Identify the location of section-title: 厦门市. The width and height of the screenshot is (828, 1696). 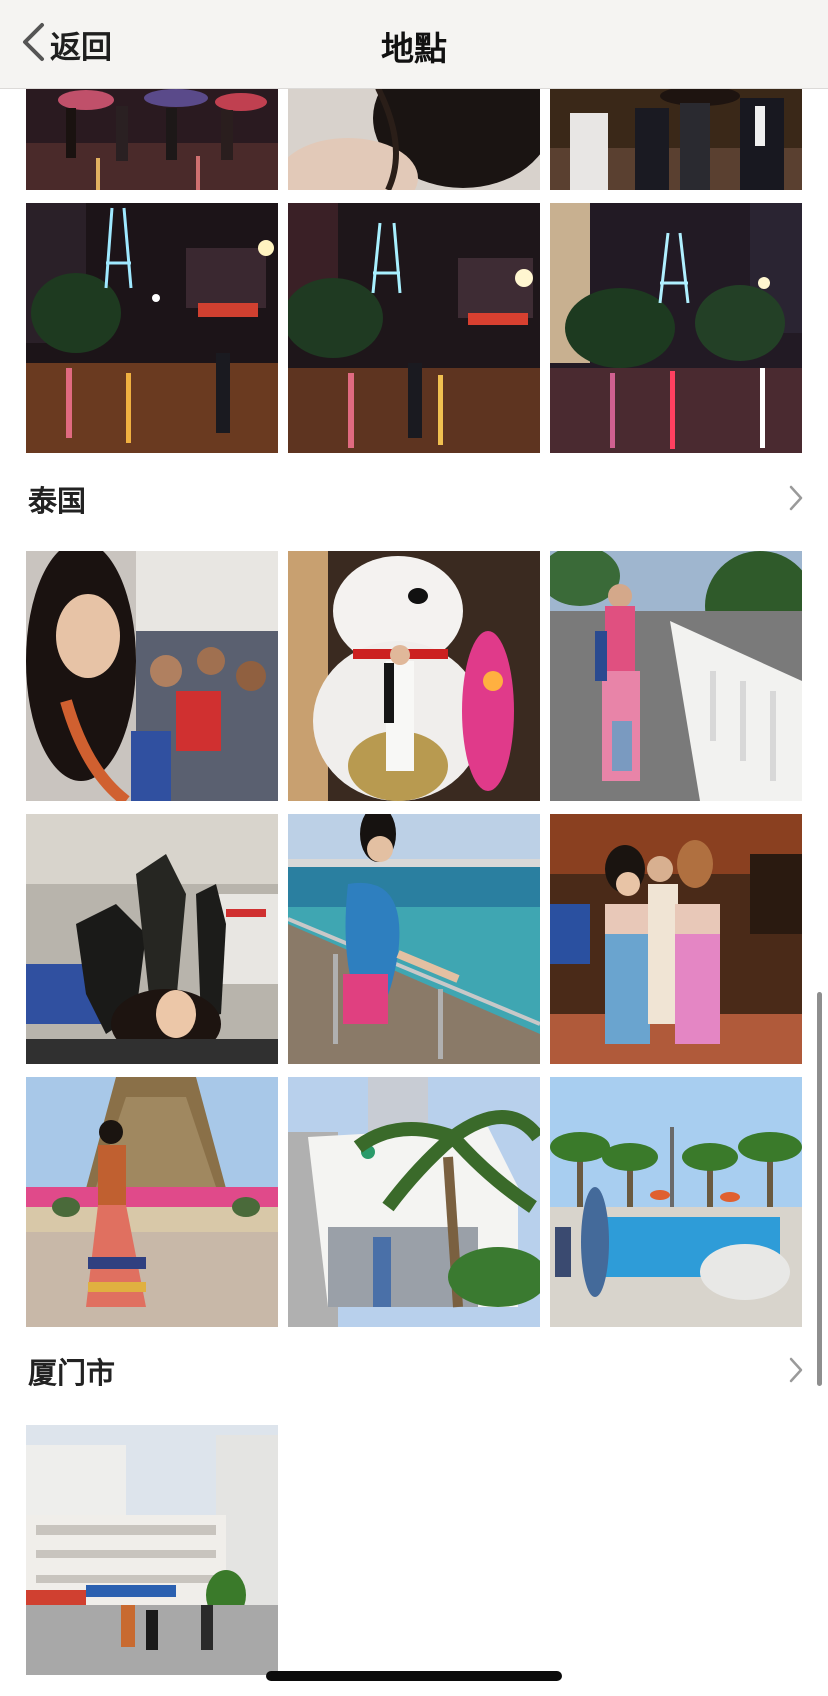
(72, 1373).